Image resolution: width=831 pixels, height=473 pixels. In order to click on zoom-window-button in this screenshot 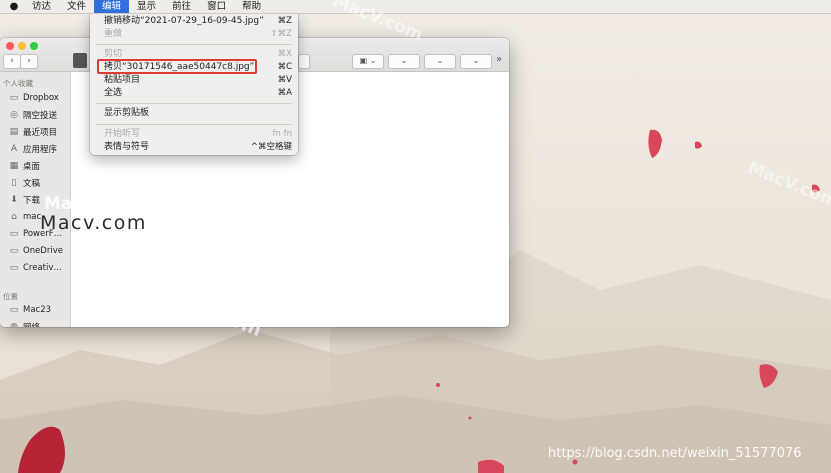, I will do `click(34, 46)`.